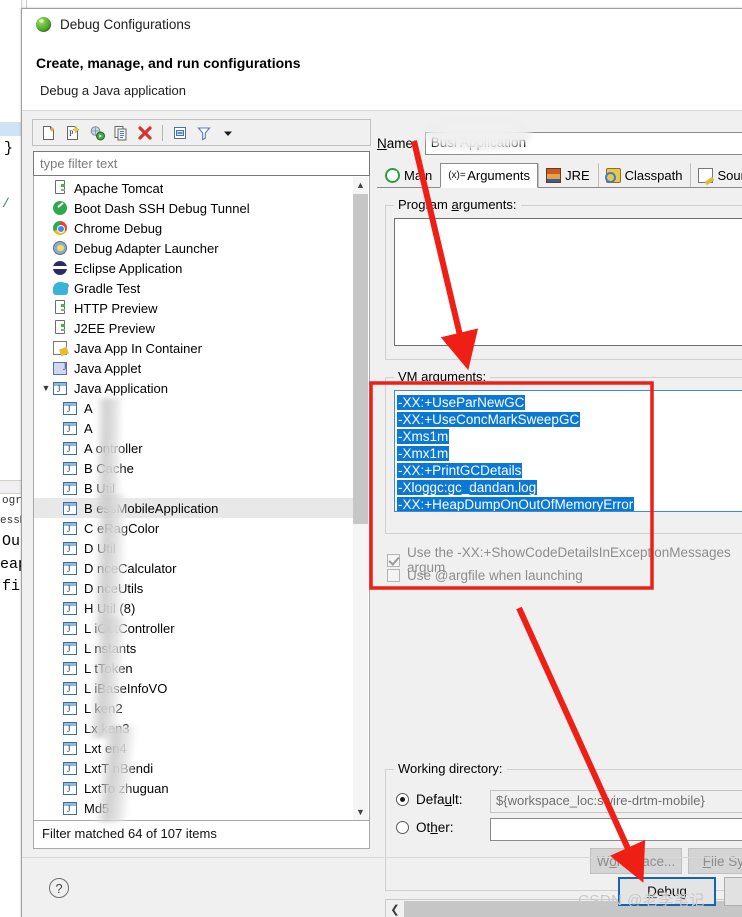 The width and height of the screenshot is (742, 917). I want to click on editor-view-tabstrip, so click(11, 487).